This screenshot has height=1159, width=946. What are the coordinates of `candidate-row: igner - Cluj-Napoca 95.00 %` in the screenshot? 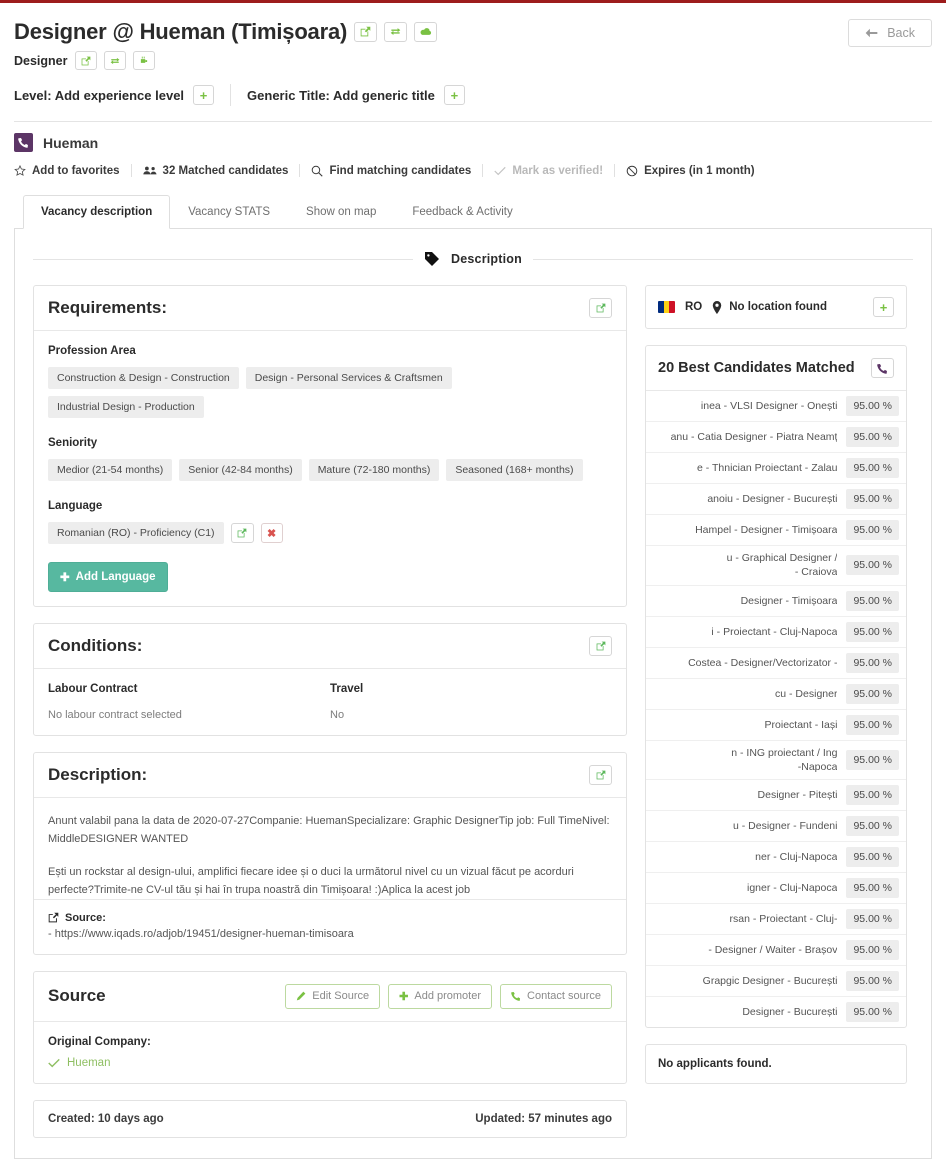 It's located at (776, 888).